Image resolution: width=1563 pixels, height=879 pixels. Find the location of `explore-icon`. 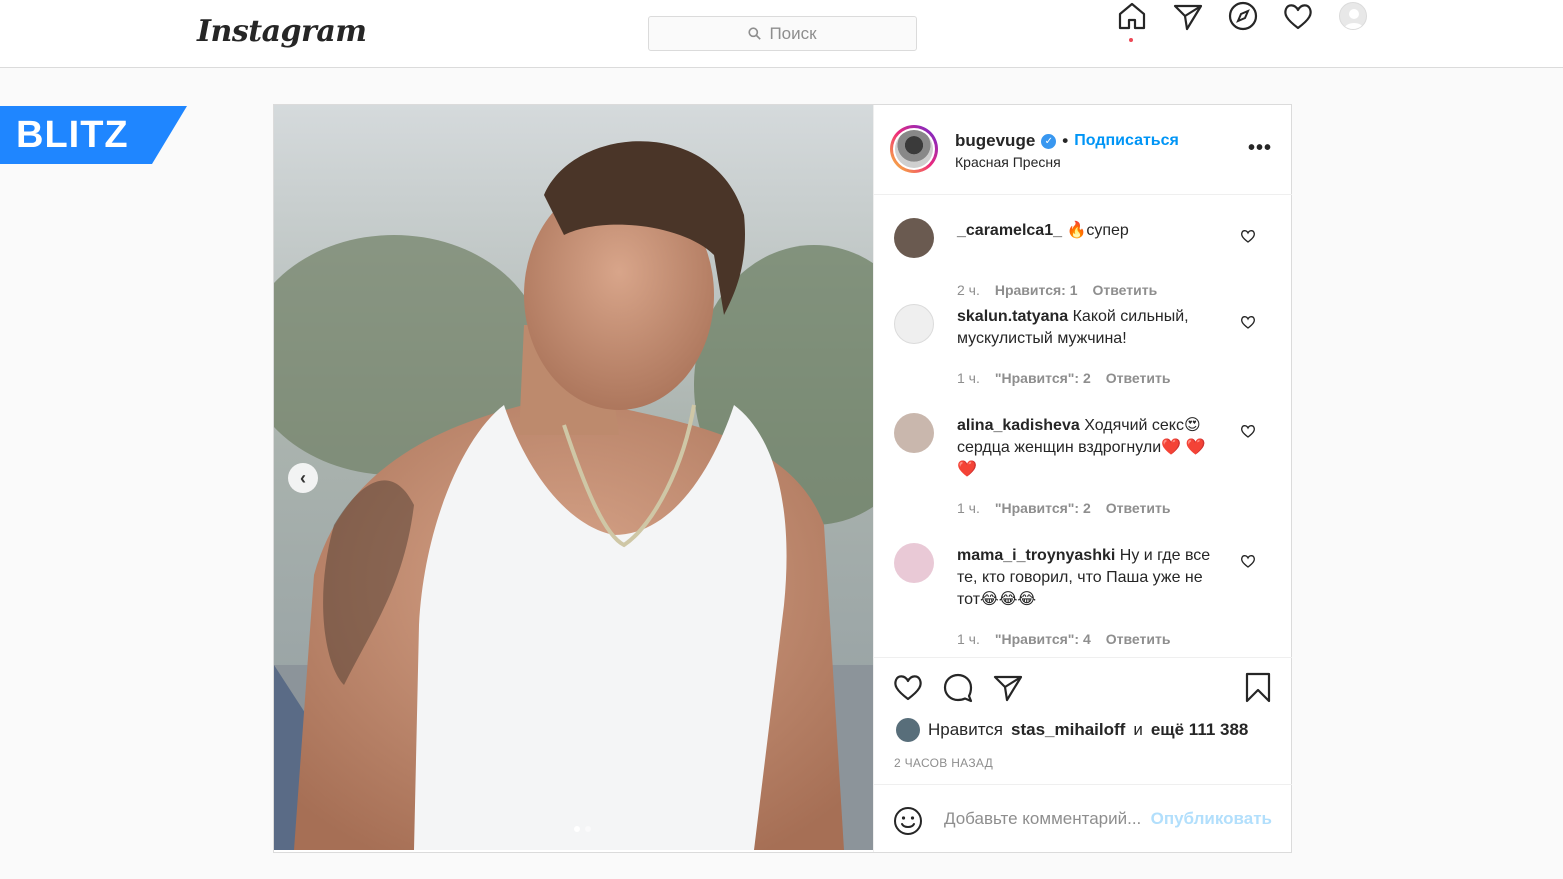

explore-icon is located at coordinates (1243, 16).